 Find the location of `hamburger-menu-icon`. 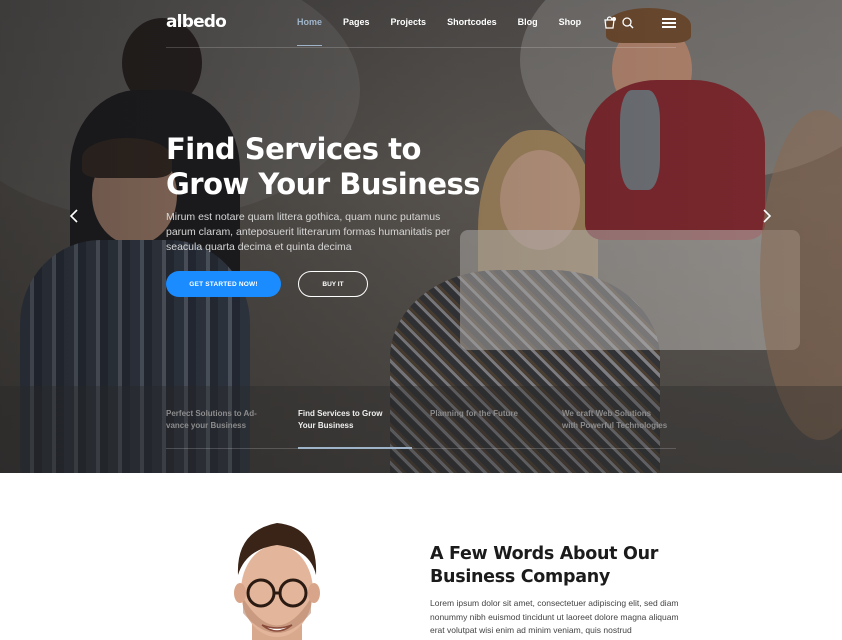

hamburger-menu-icon is located at coordinates (669, 23).